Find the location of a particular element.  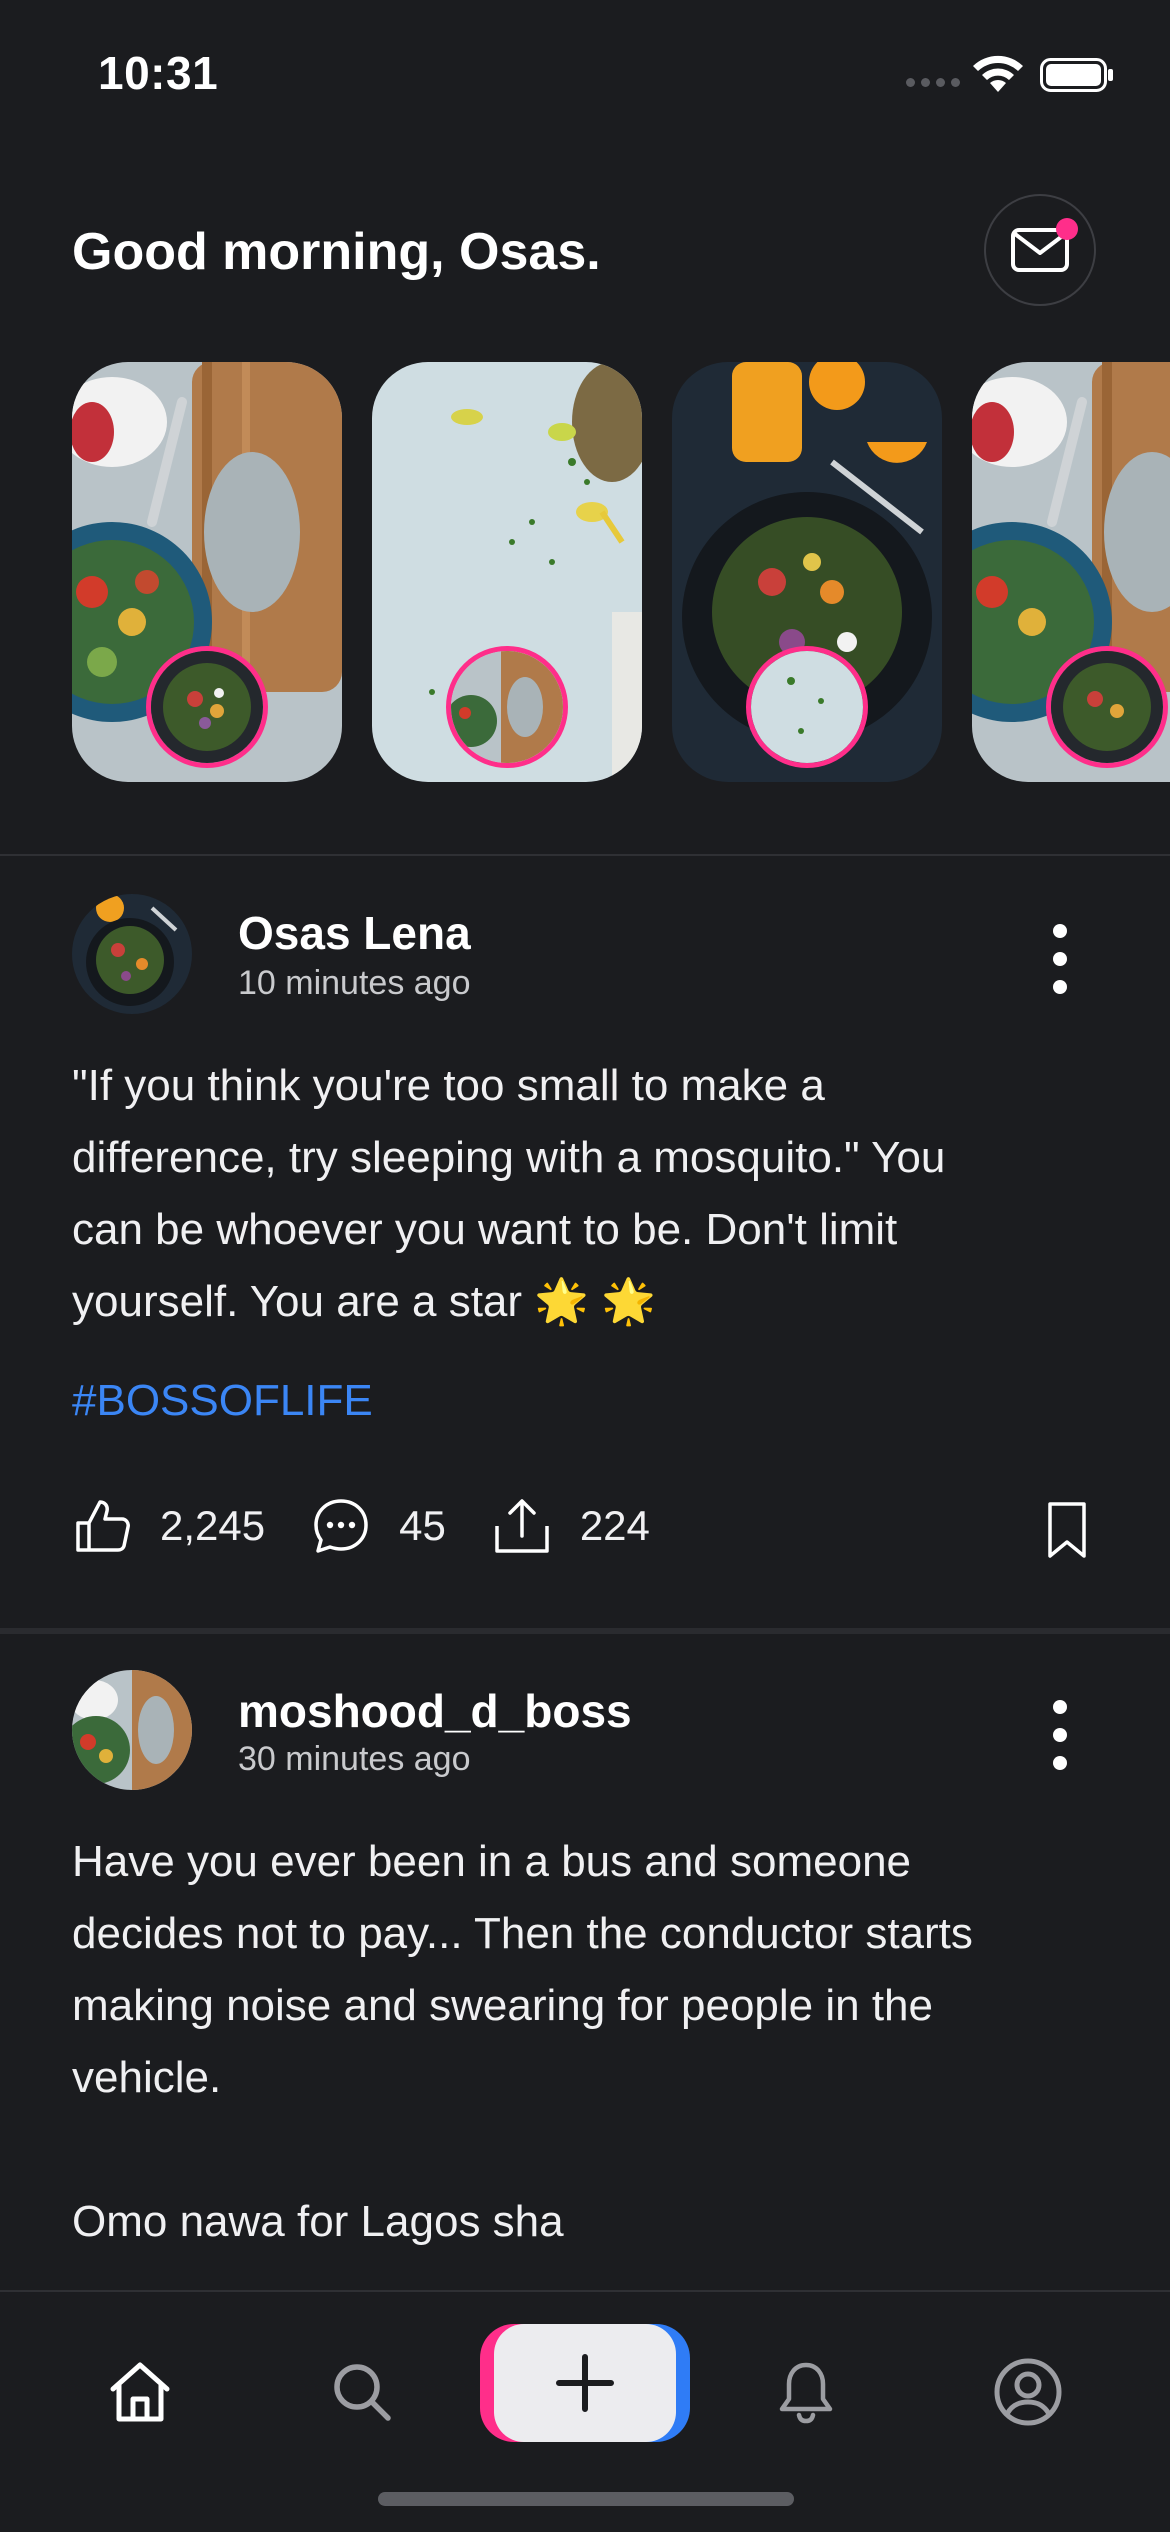

inbox-button is located at coordinates (1040, 250).